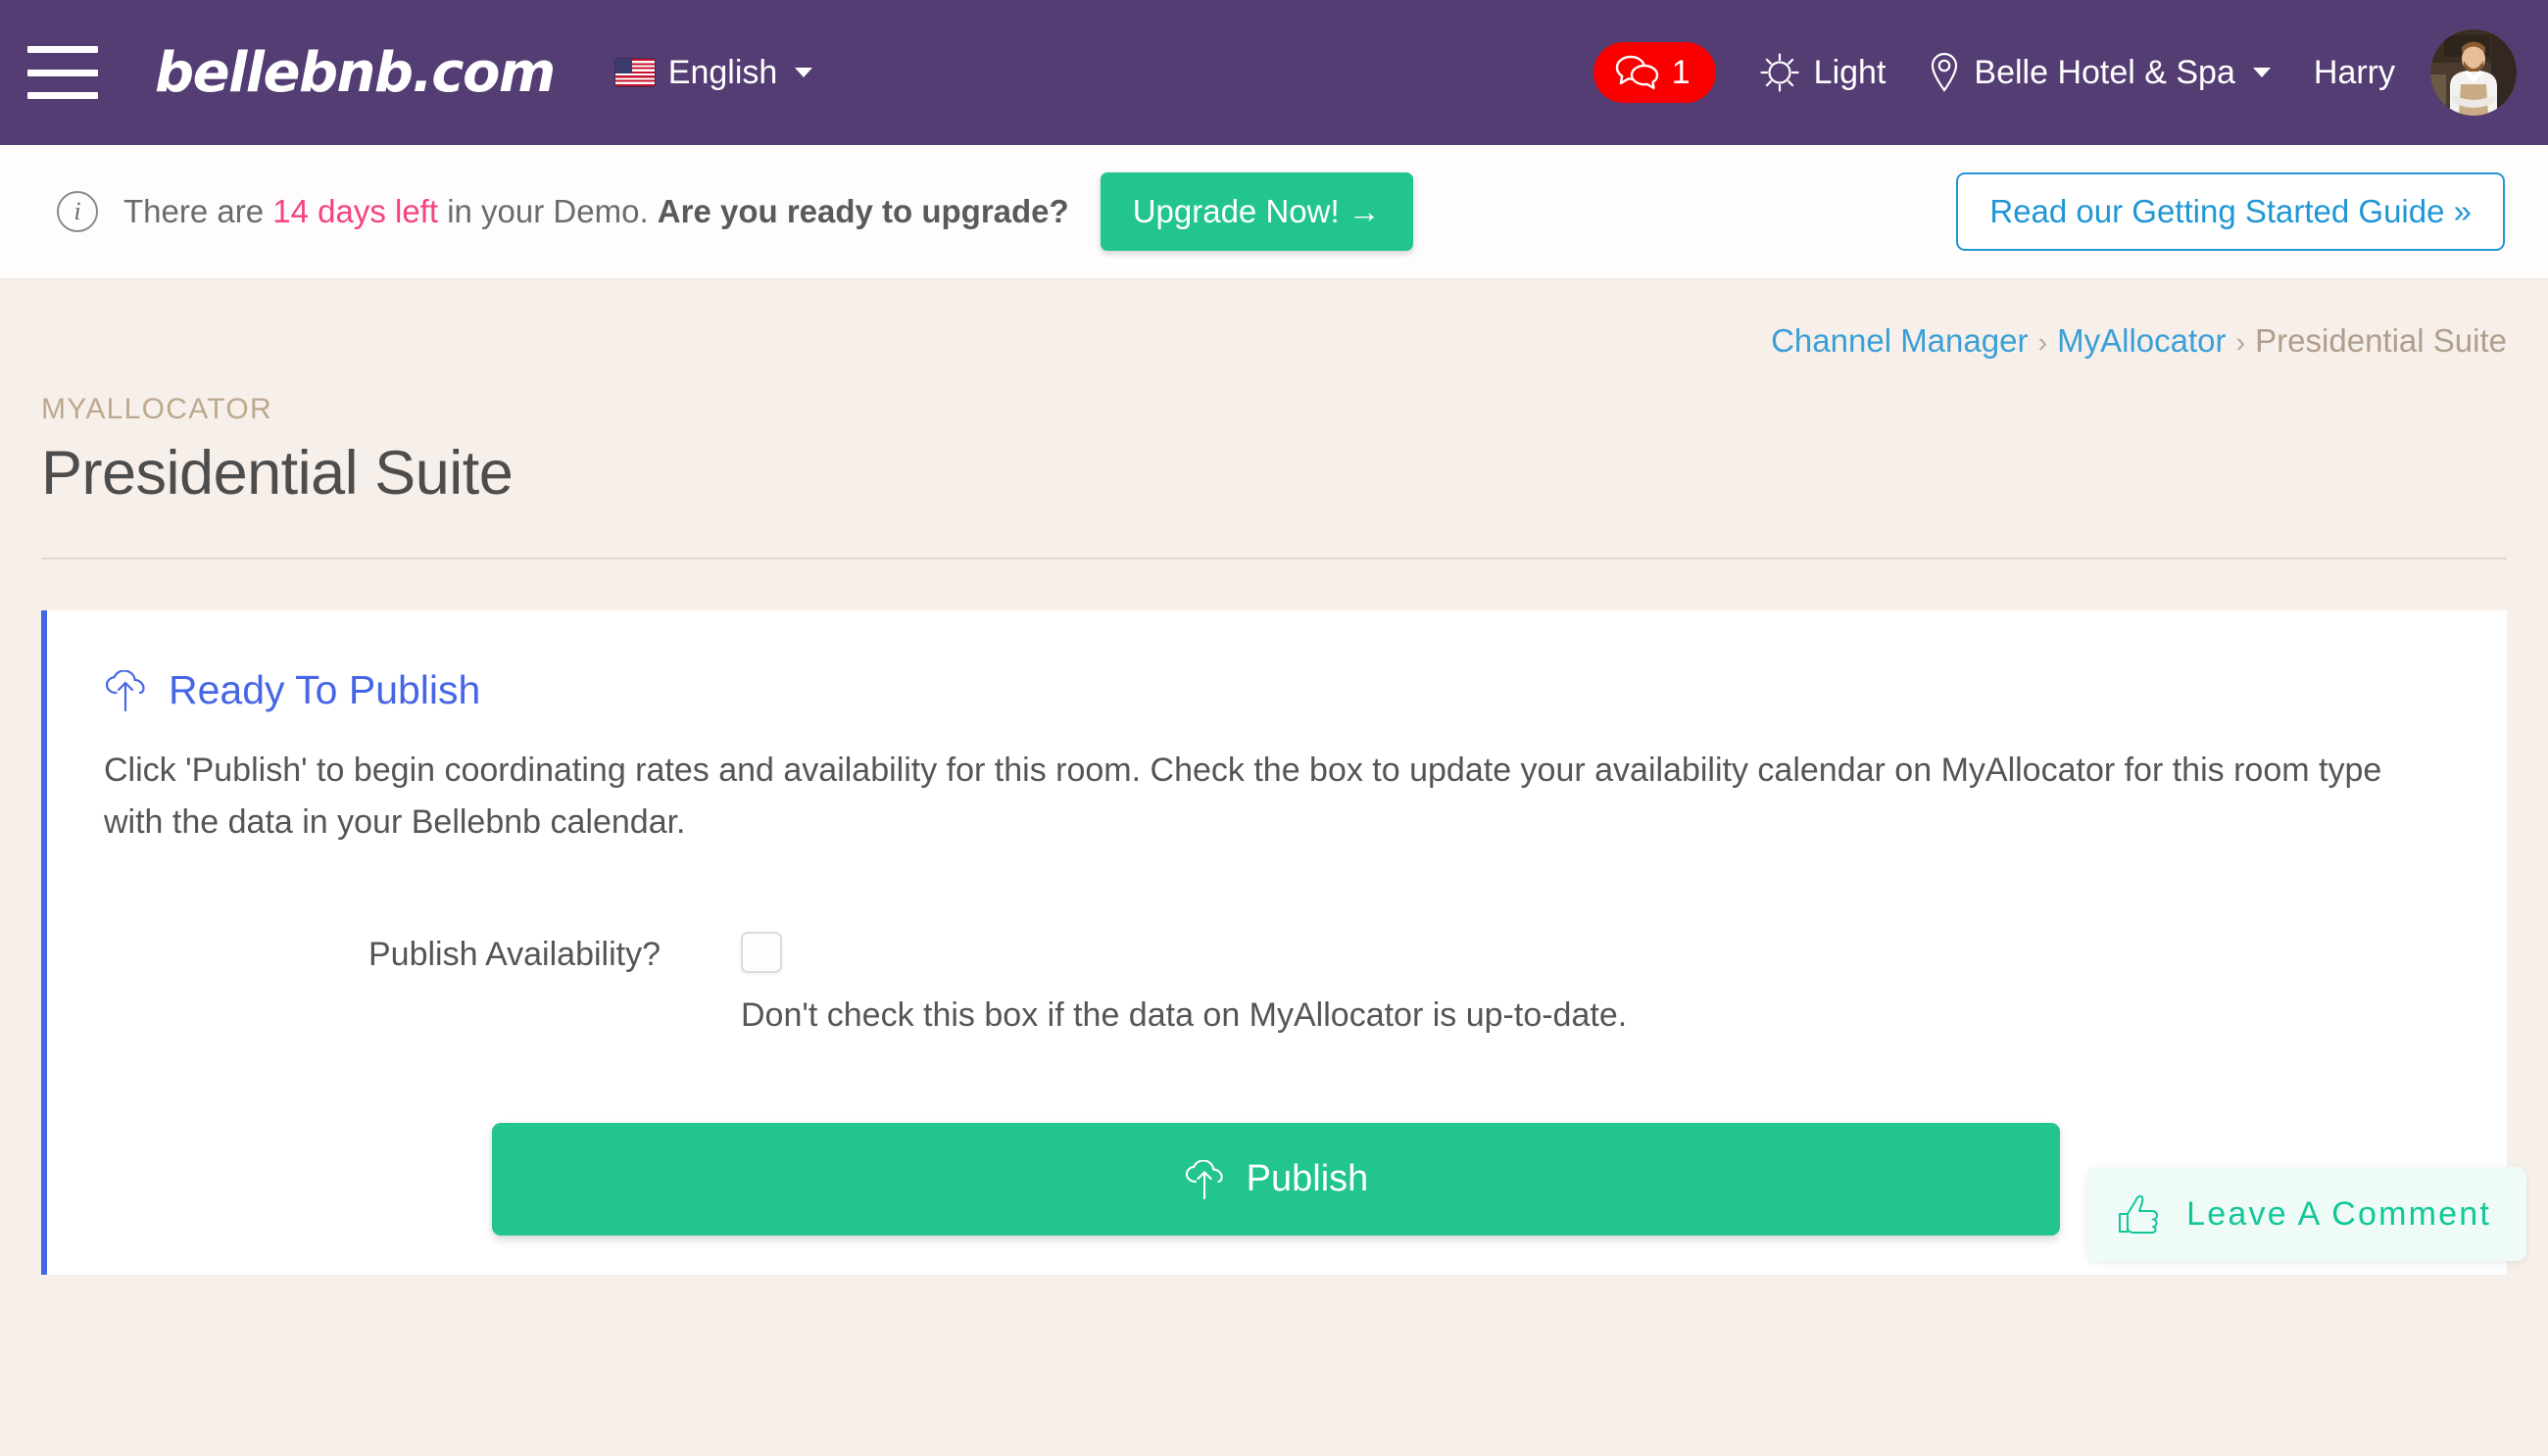  What do you see at coordinates (1945, 72) in the screenshot?
I see `map-pin-icon` at bounding box center [1945, 72].